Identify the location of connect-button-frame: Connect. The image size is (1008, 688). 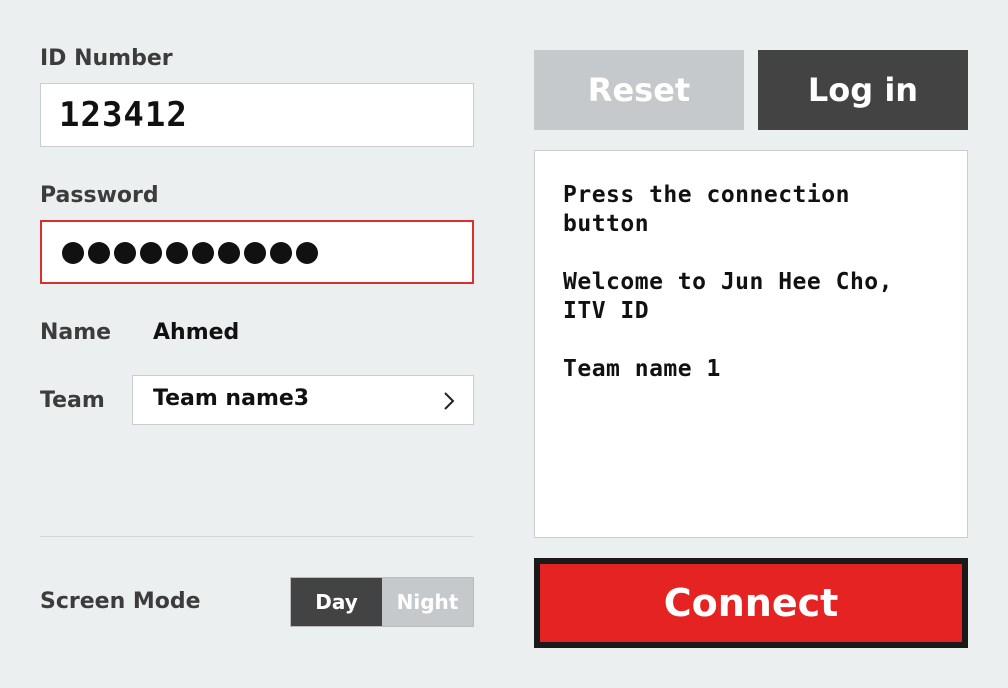
(751, 603).